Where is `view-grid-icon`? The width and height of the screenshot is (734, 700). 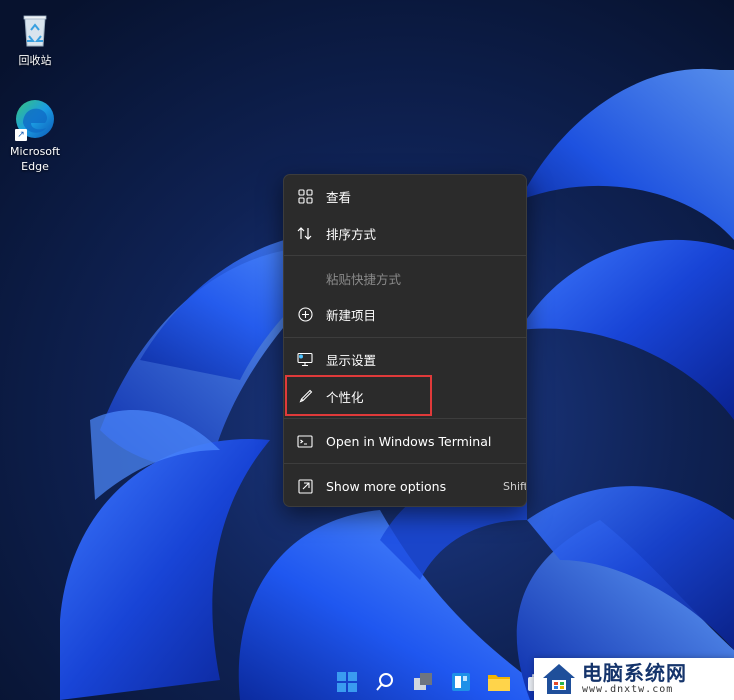
view-grid-icon is located at coordinates (305, 196).